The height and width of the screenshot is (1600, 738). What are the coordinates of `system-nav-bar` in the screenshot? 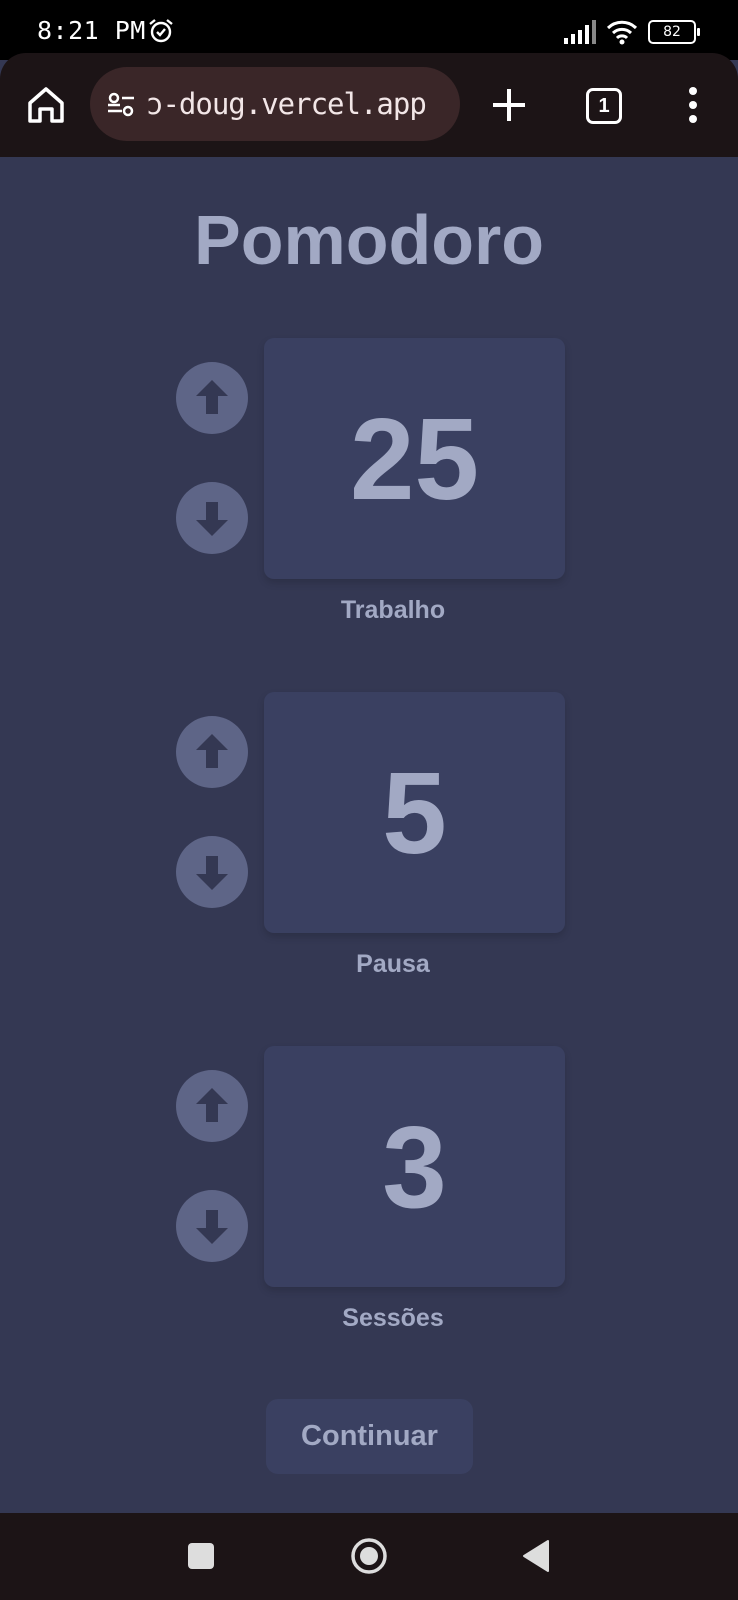 It's located at (369, 1556).